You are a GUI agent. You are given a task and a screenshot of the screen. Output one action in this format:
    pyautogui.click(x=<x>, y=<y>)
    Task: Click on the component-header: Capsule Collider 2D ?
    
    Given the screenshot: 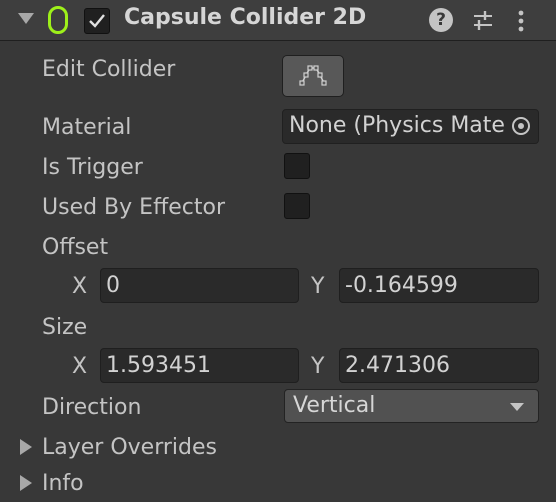 What is the action you would take?
    pyautogui.click(x=278, y=20)
    